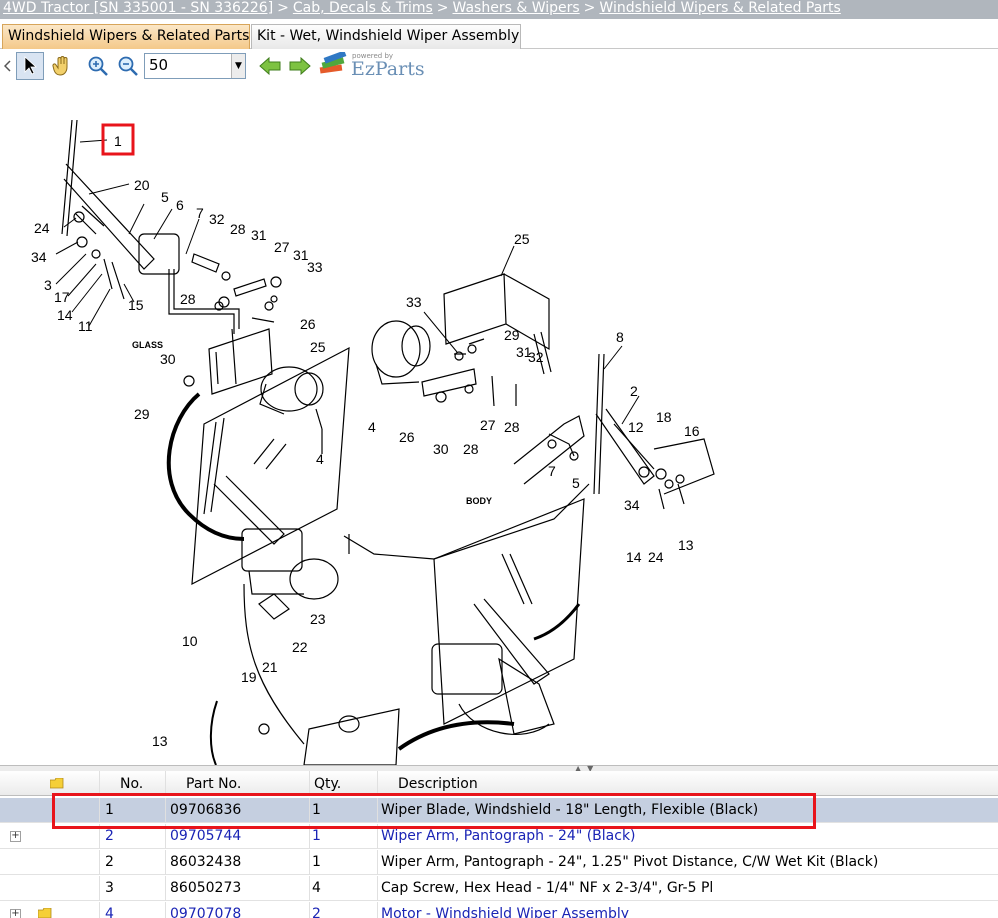 Image resolution: width=998 pixels, height=918 pixels. What do you see at coordinates (238, 862) in the screenshot?
I see `row-part-no: 86032438` at bounding box center [238, 862].